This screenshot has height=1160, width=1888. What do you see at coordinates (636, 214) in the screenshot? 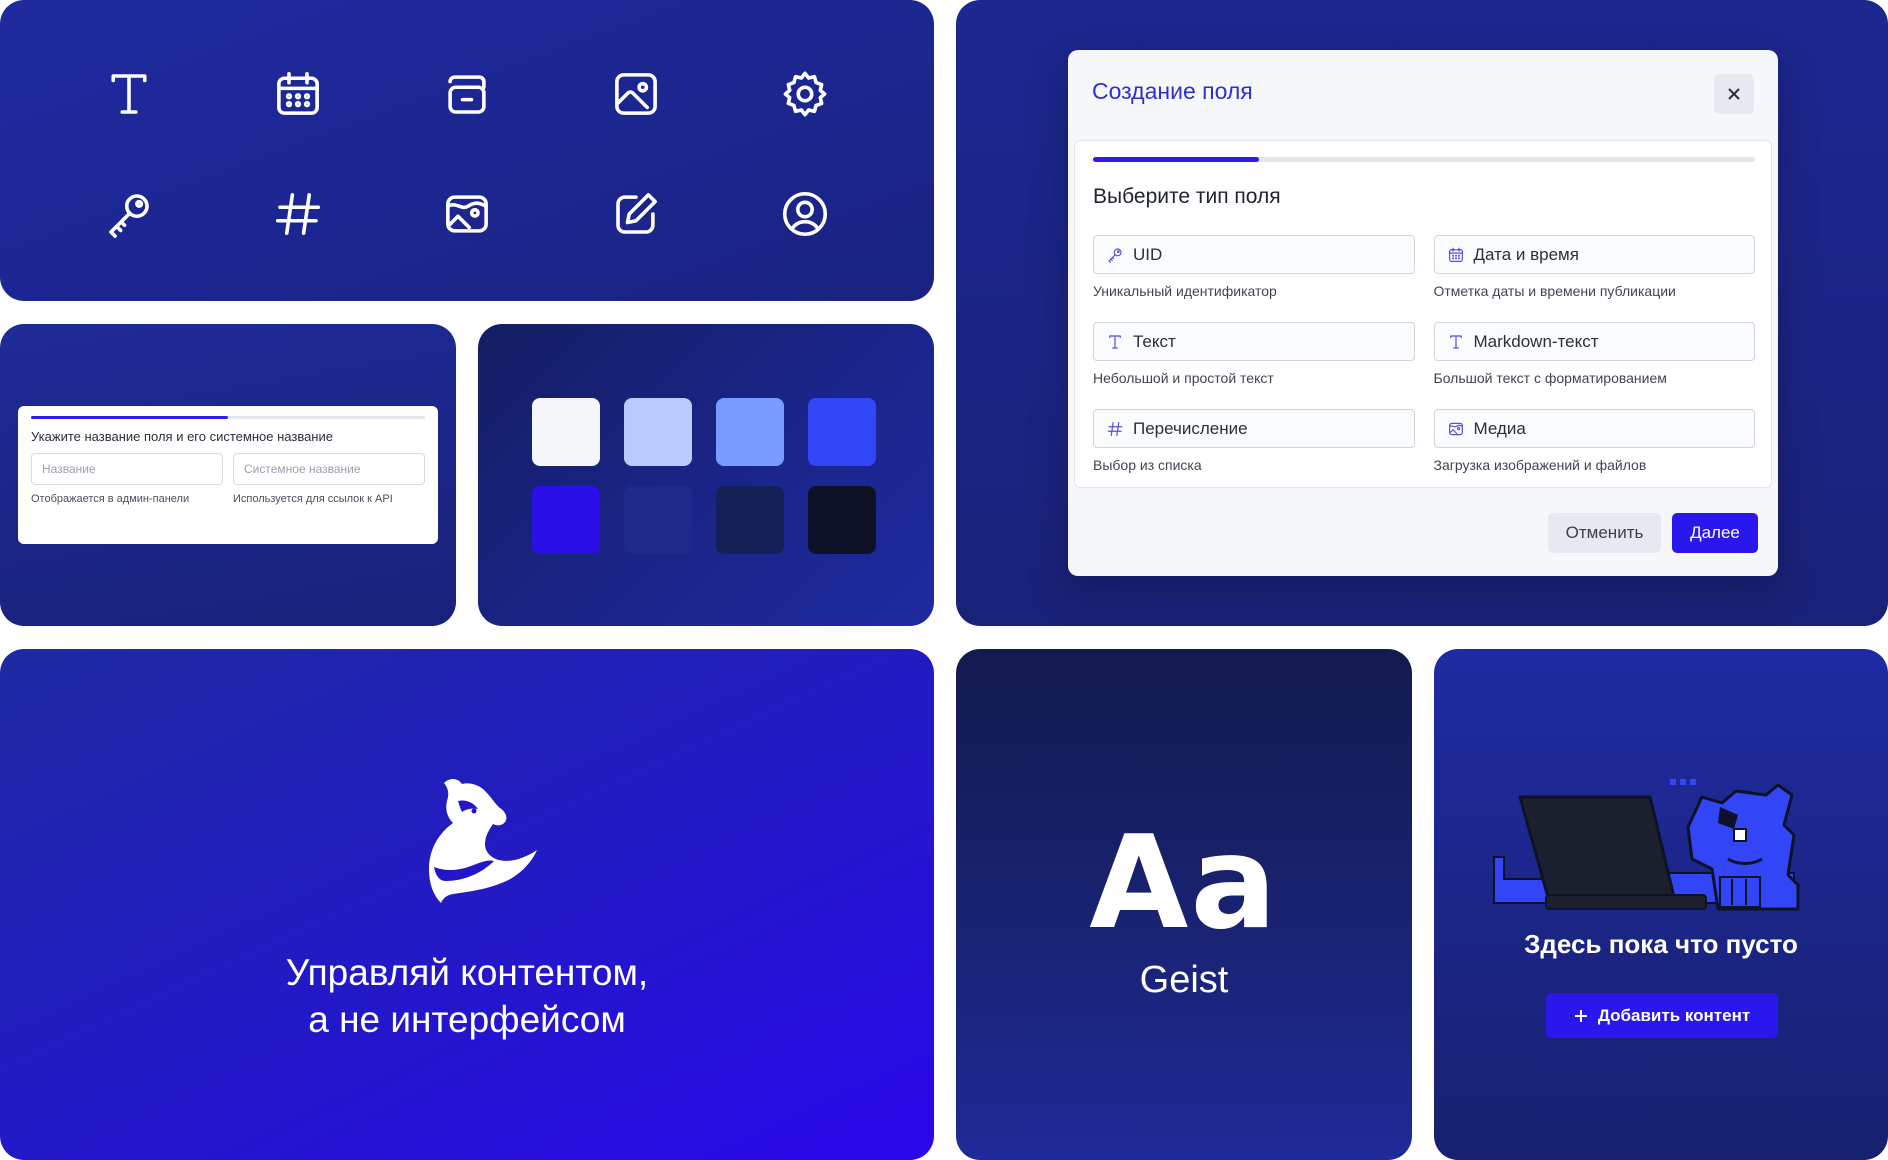
I see `edit-icon` at bounding box center [636, 214].